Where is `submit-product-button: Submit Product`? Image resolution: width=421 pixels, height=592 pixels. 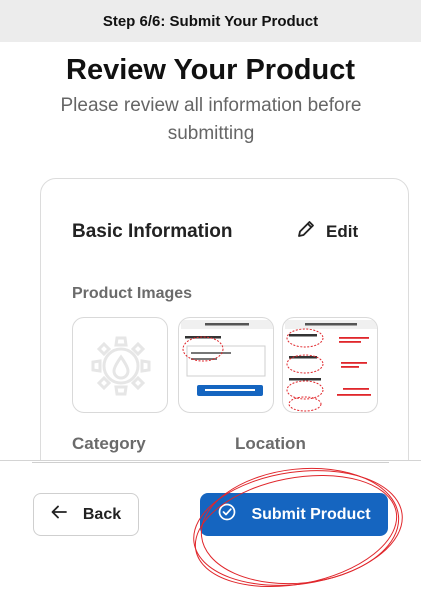
submit-product-button: Submit Product is located at coordinates (294, 514).